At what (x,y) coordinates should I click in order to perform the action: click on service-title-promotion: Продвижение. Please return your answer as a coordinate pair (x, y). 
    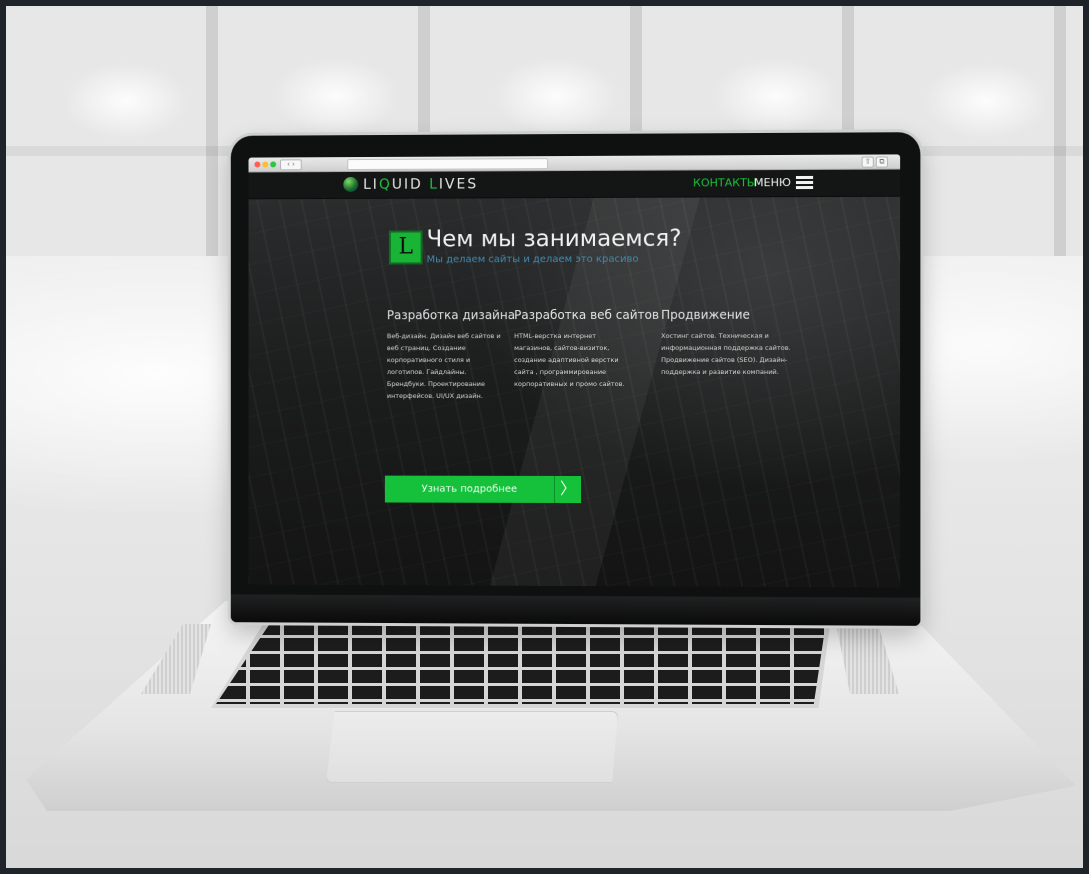
    Looking at the image, I should click on (729, 315).